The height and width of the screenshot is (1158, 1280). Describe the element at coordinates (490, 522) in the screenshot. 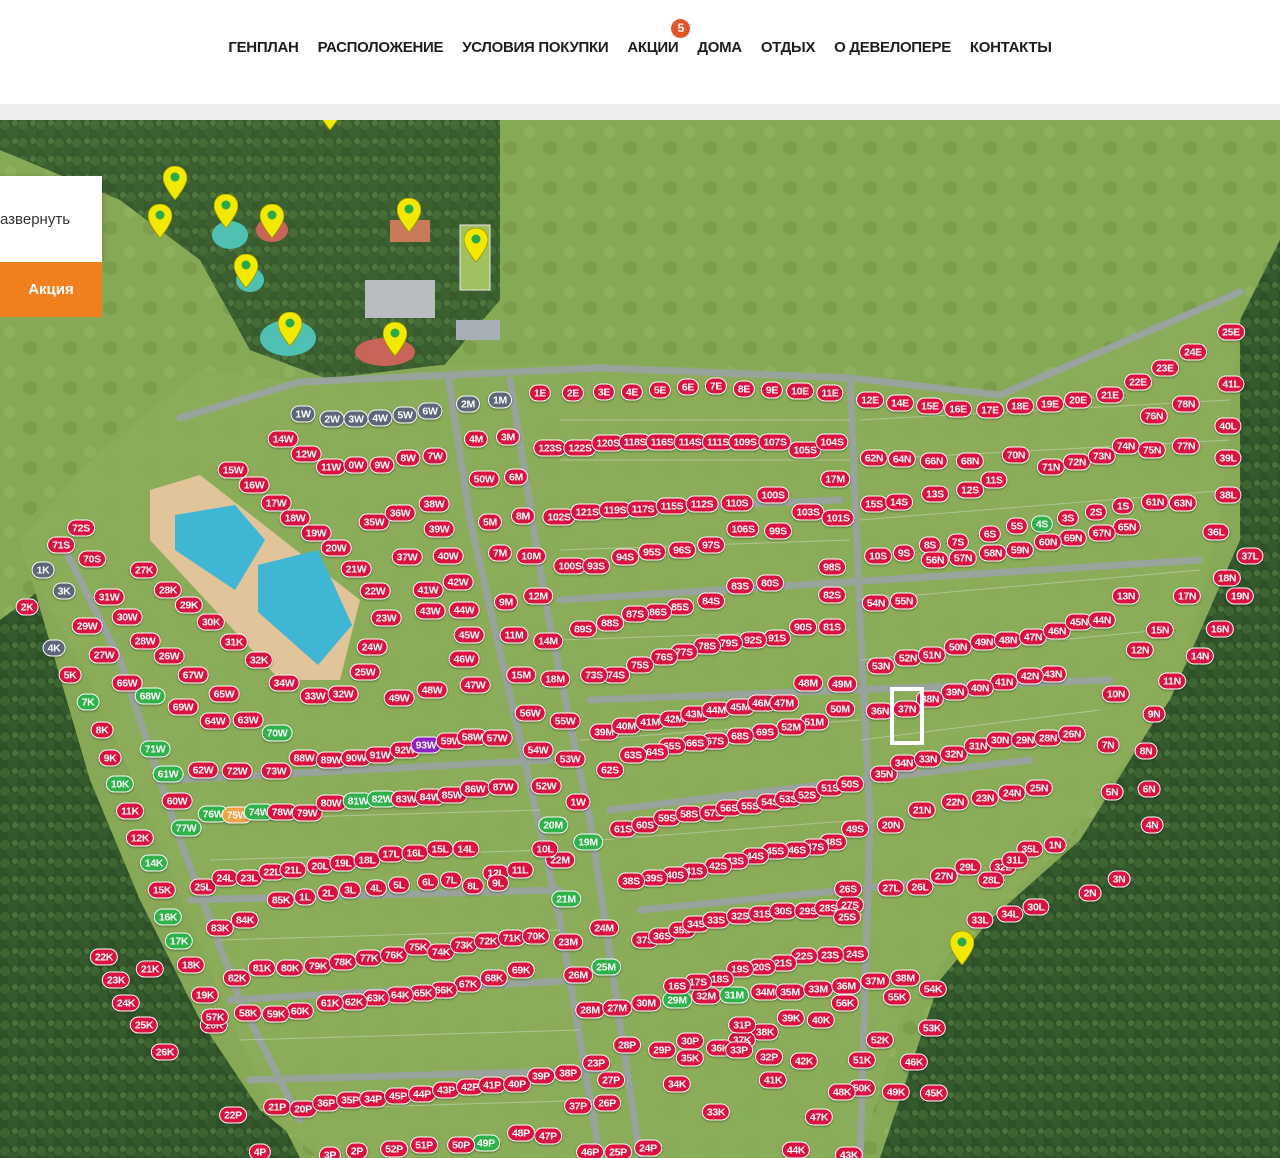

I see `lot-marker: 5M` at that location.